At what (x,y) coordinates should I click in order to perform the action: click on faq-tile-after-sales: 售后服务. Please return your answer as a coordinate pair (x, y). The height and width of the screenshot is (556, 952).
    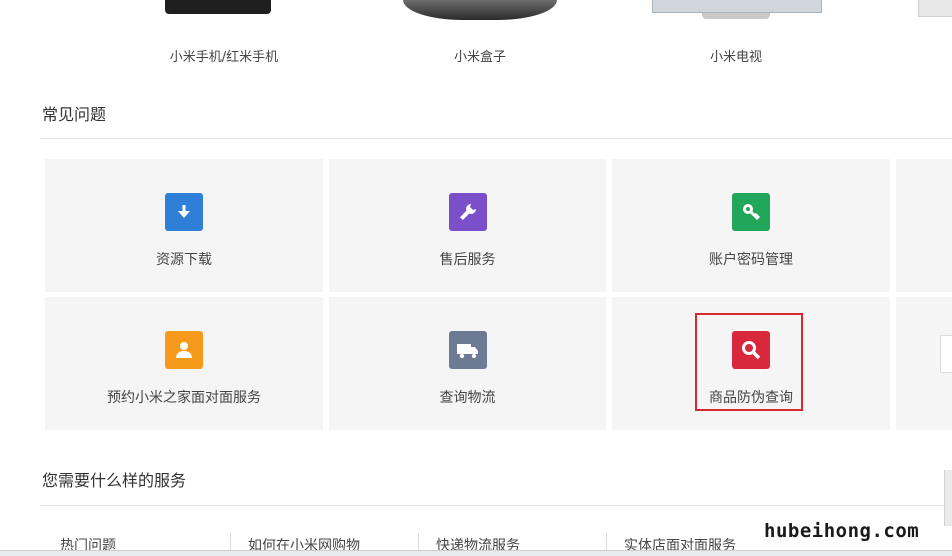
    Looking at the image, I should click on (467, 225).